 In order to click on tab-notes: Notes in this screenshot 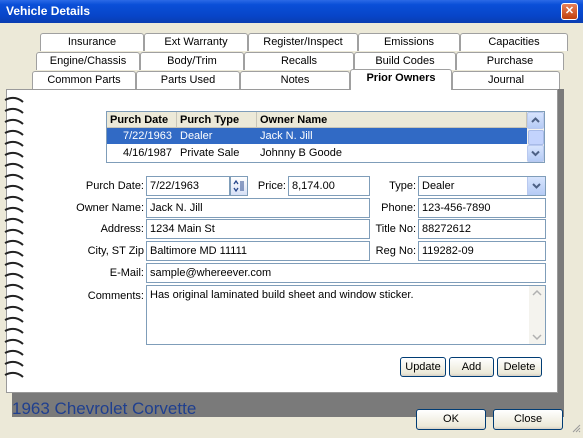, I will do `click(295, 80)`.